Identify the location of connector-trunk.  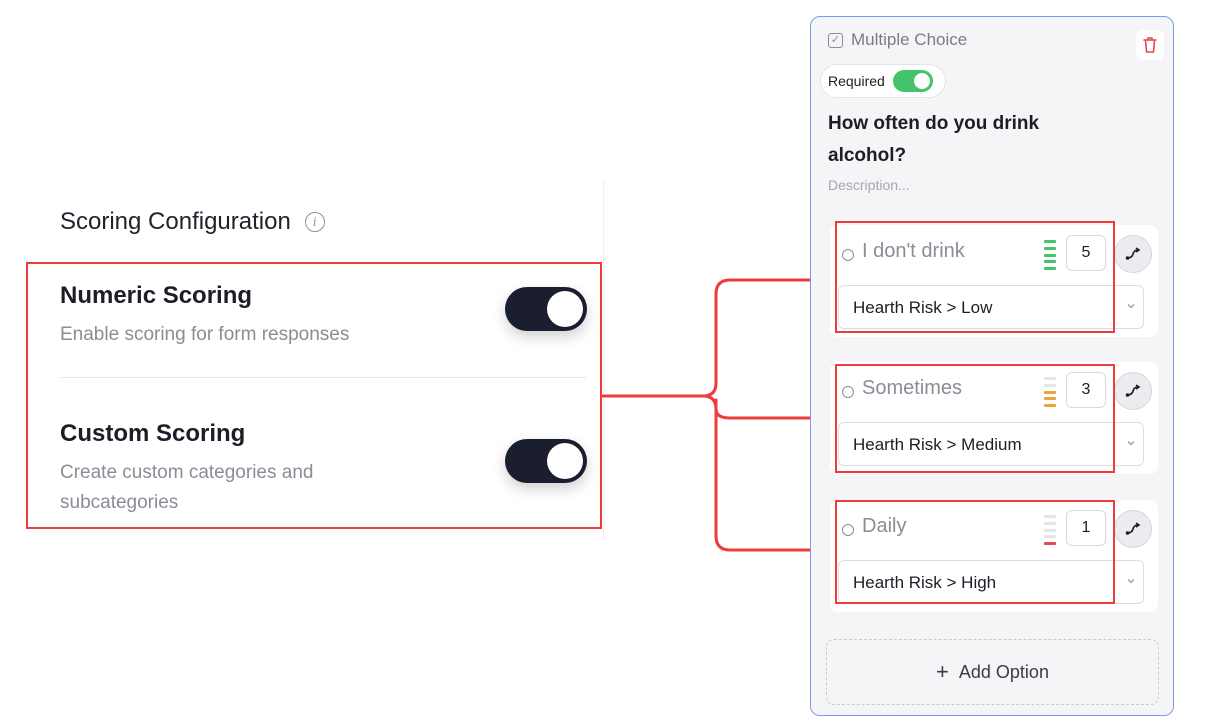
(714, 338).